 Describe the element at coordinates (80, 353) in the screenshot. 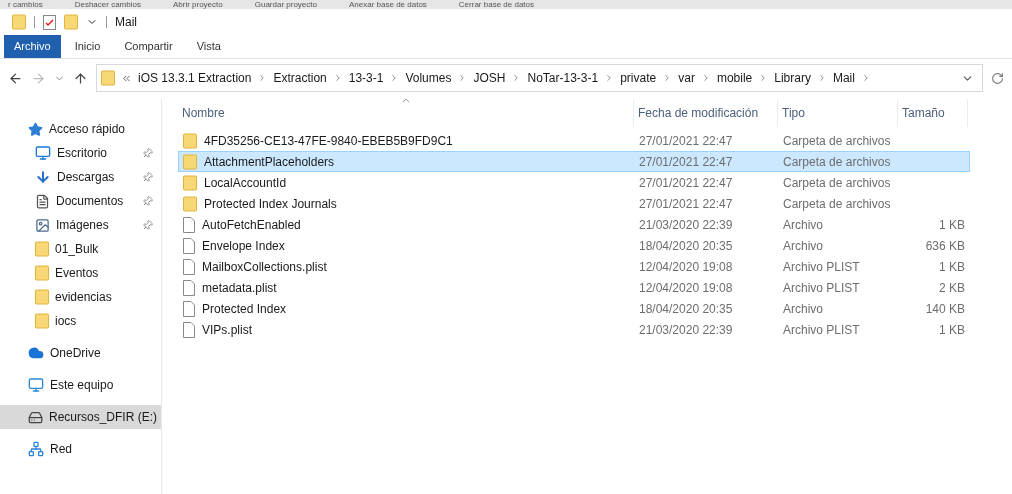

I see `sidebar-item: OneDrive` at that location.